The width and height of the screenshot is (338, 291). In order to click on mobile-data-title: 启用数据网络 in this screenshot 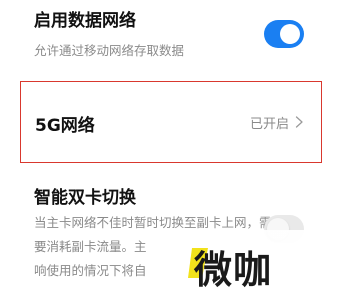, I will do `click(85, 21)`.